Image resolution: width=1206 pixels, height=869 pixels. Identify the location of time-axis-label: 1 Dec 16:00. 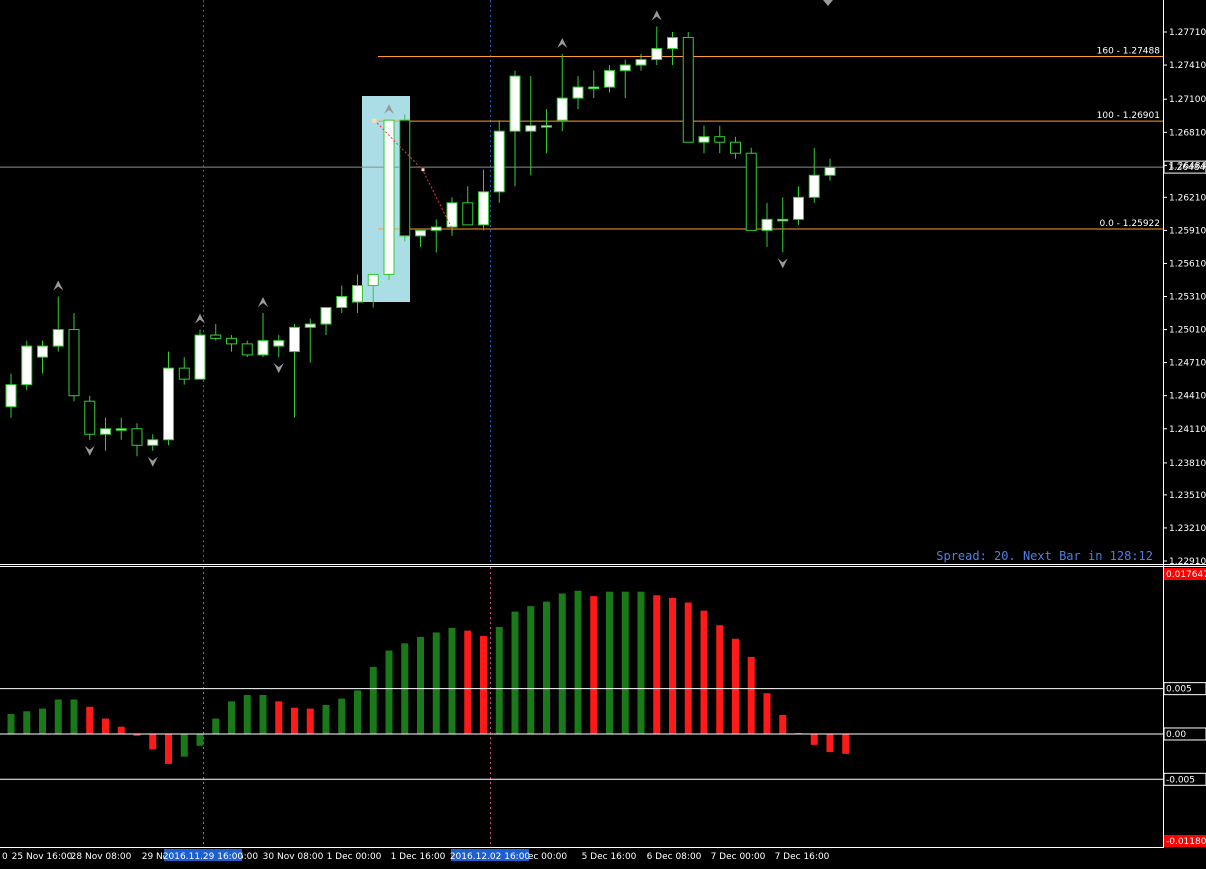
(418, 857).